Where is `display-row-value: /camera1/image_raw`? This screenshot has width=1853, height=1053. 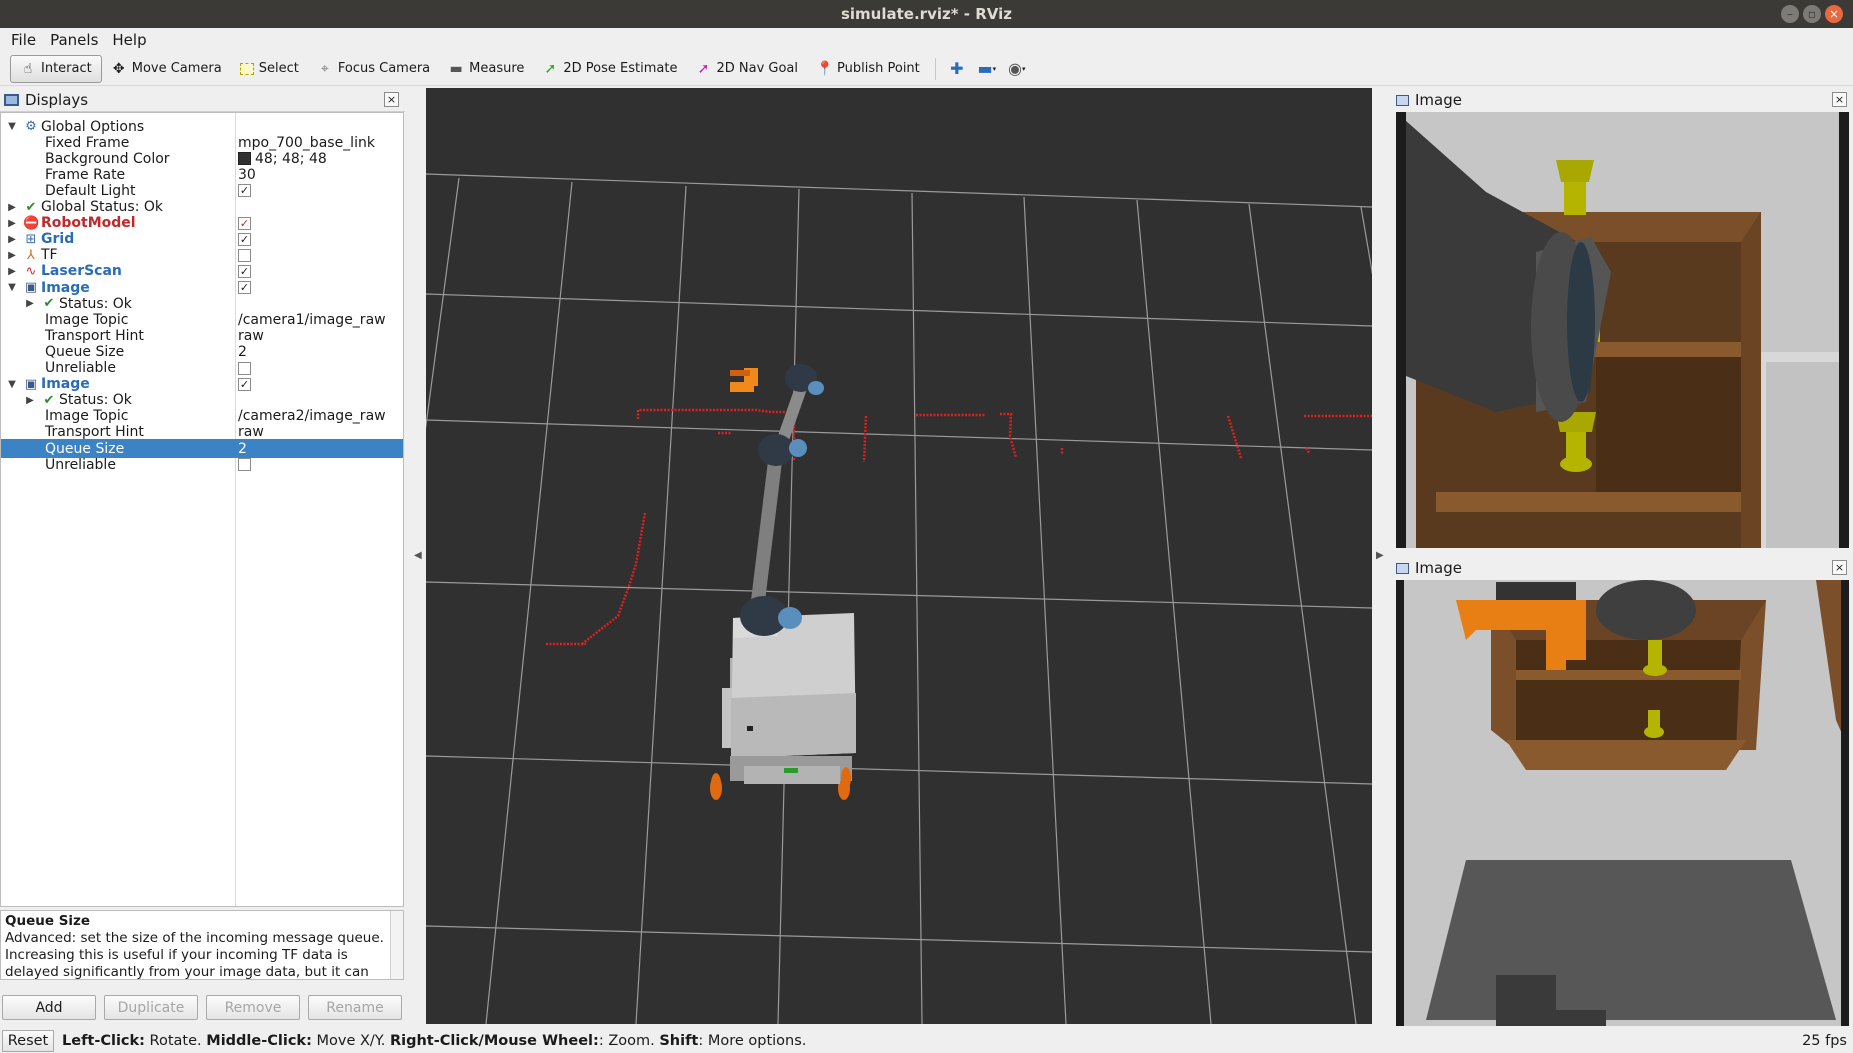
display-row-value: /camera1/image_raw is located at coordinates (312, 320).